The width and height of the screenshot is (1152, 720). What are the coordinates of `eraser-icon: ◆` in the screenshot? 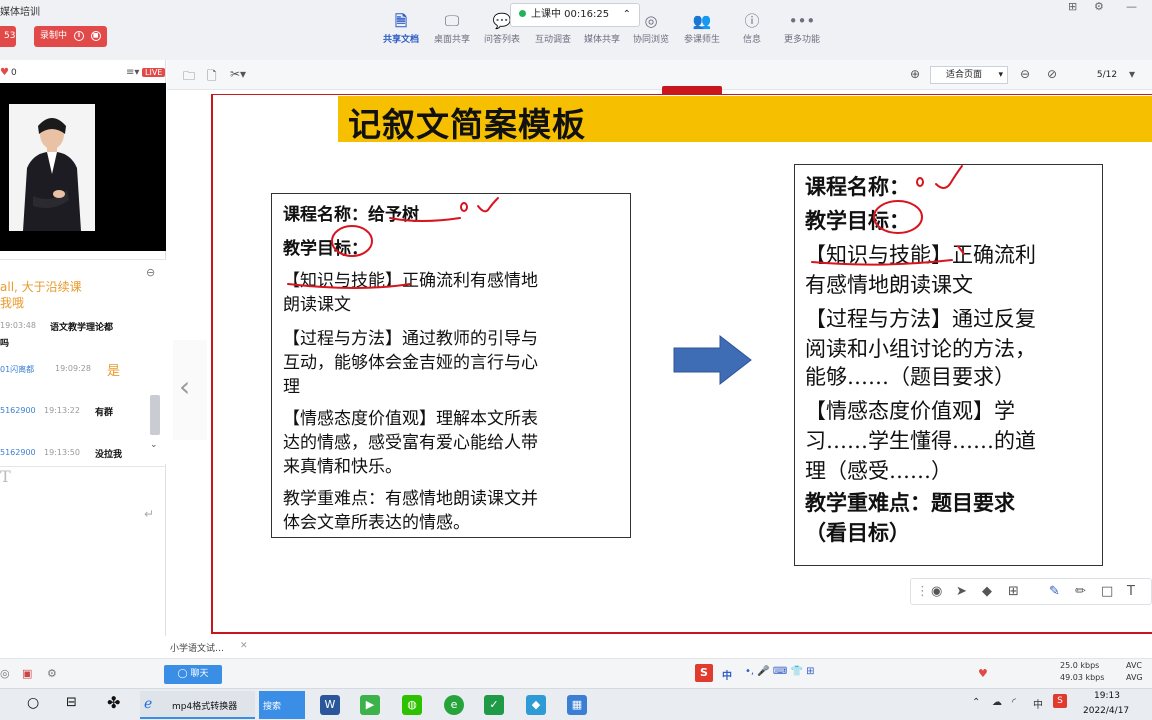 It's located at (987, 591).